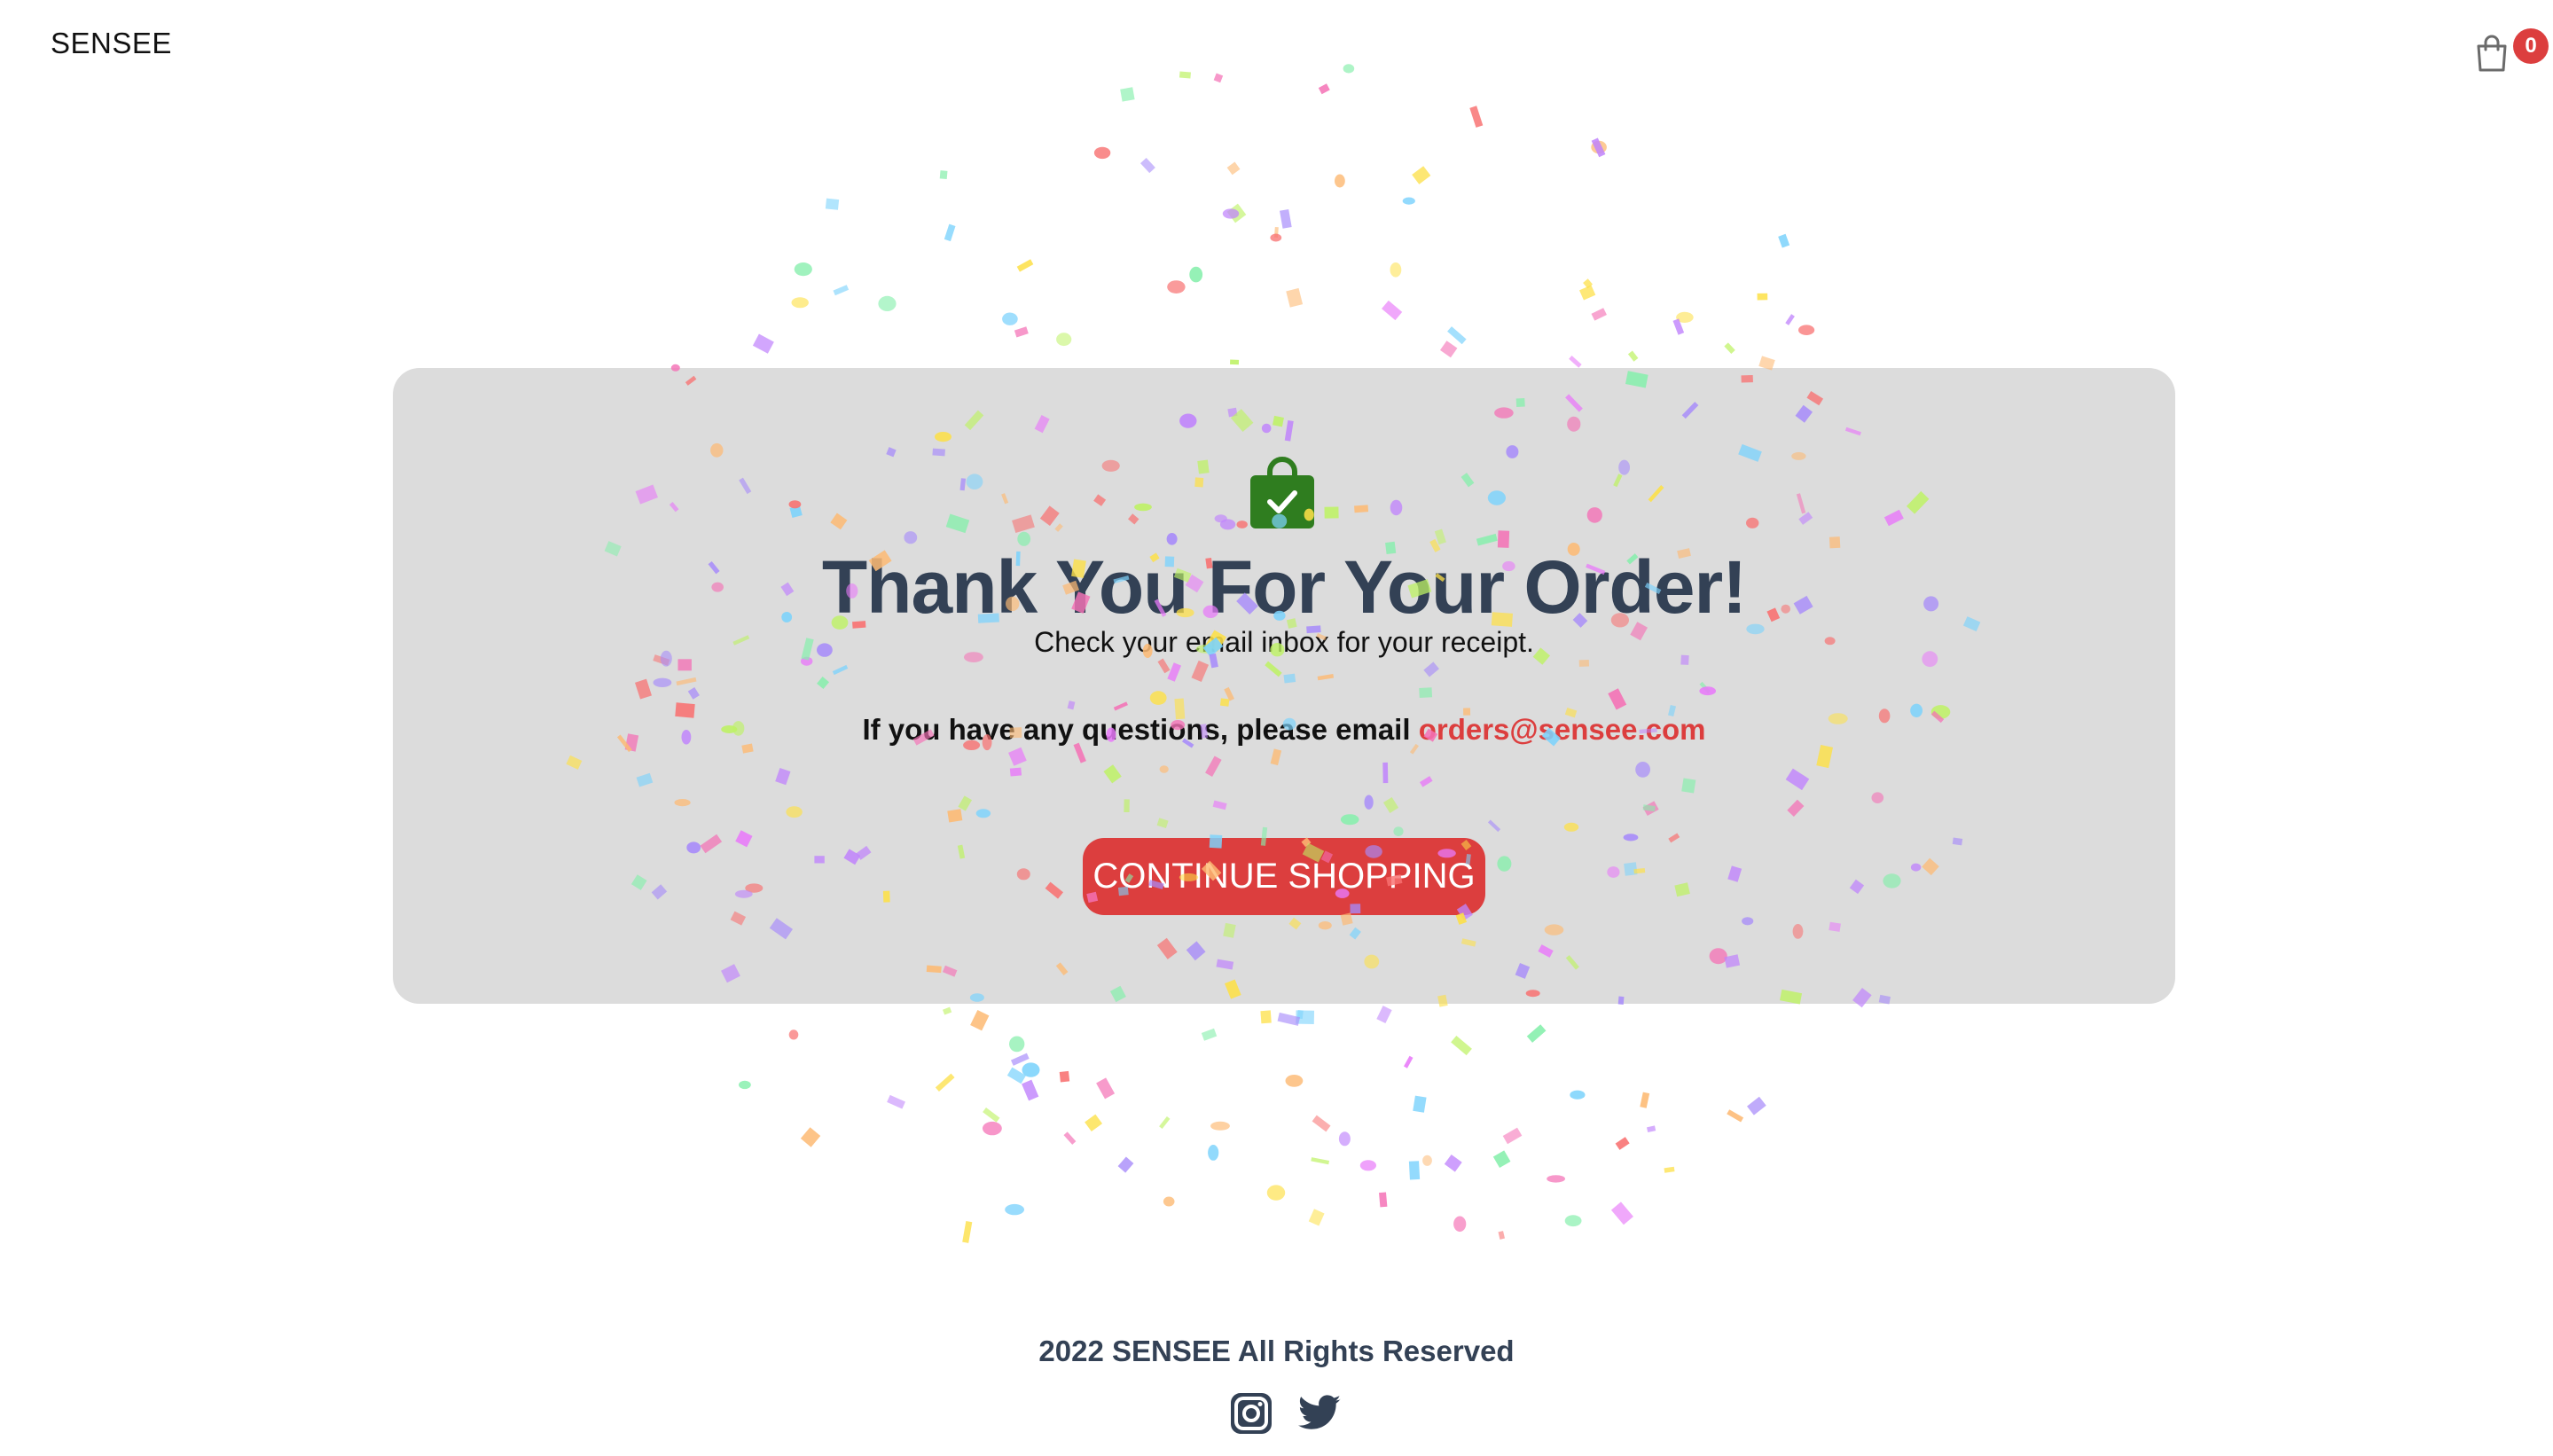 Image resolution: width=2553 pixels, height=1456 pixels. I want to click on continue-shopping-button: CONTINUE SHOPPING, so click(1284, 876).